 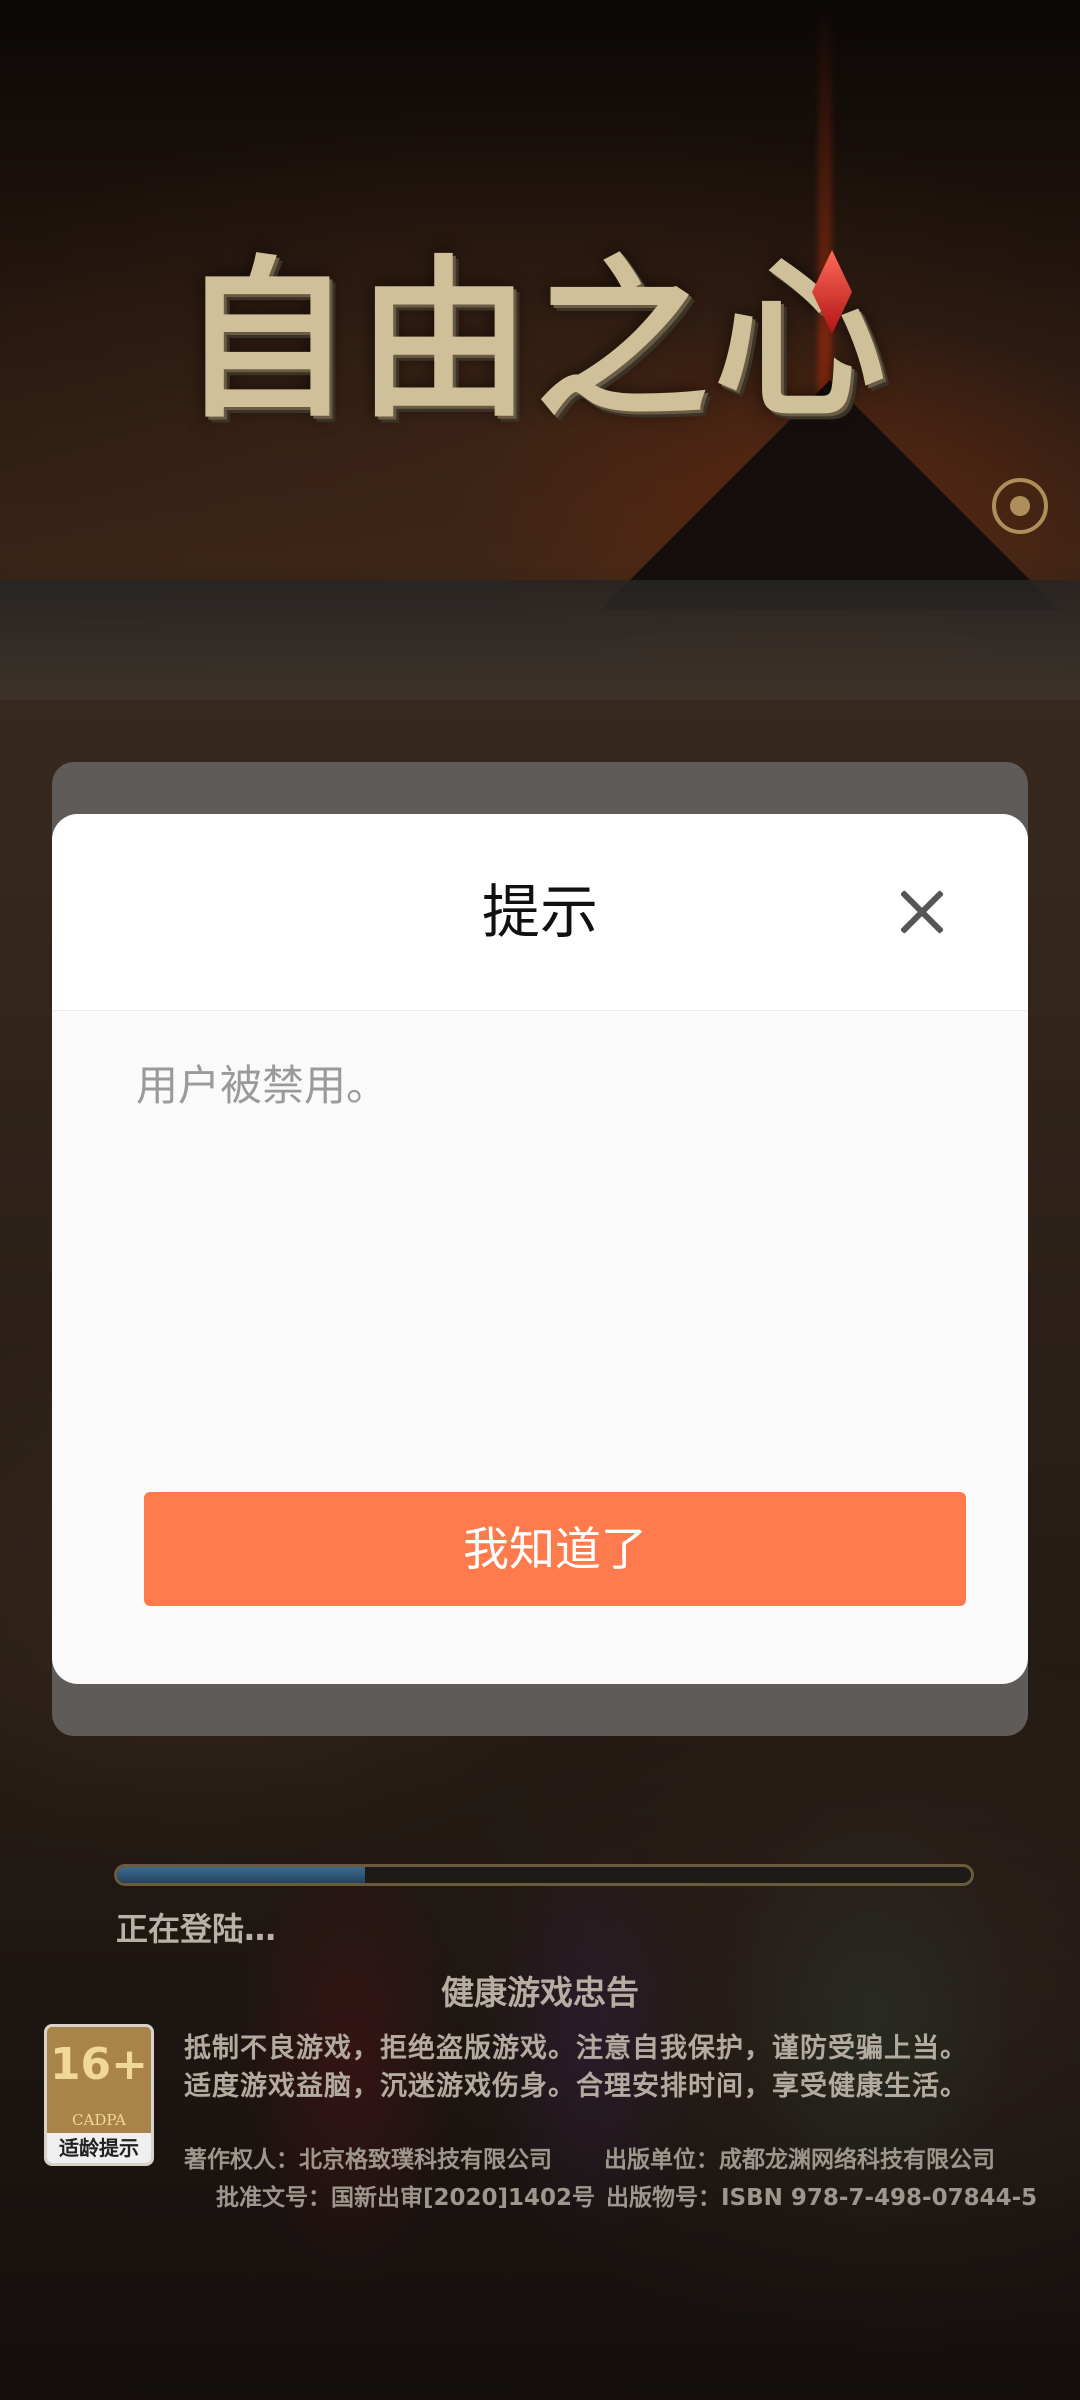 I want to click on age-rating-badge: 16+ CADPA 适龄提示, so click(x=99, y=2095).